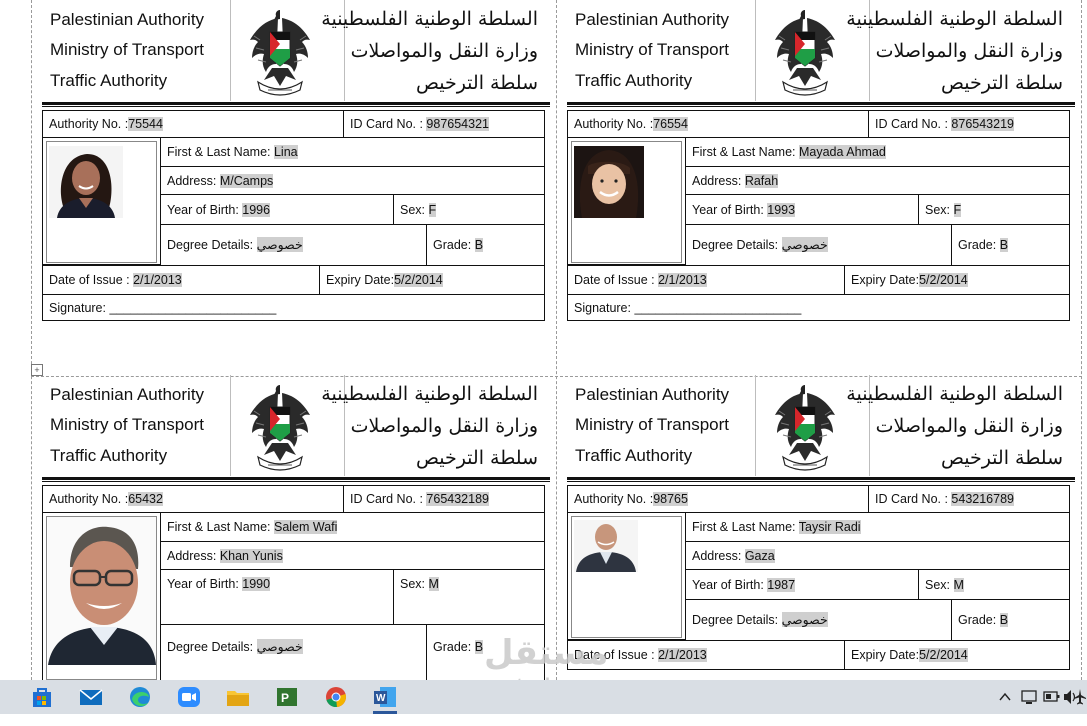  What do you see at coordinates (457, 124) in the screenshot?
I see `field-value-id-card: 987654321` at bounding box center [457, 124].